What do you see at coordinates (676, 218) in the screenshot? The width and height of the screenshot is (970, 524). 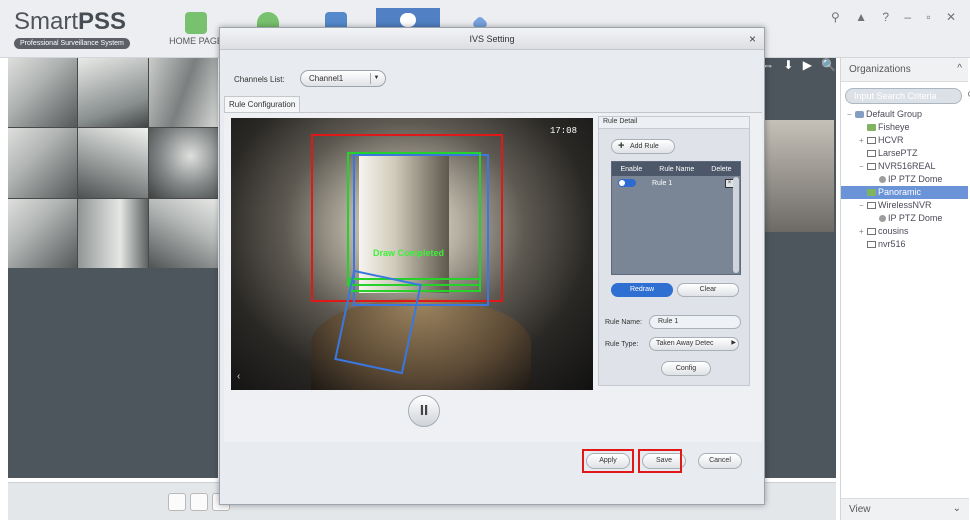 I see `rule-table: Enable Rule Name Delete Rule 1 ×` at bounding box center [676, 218].